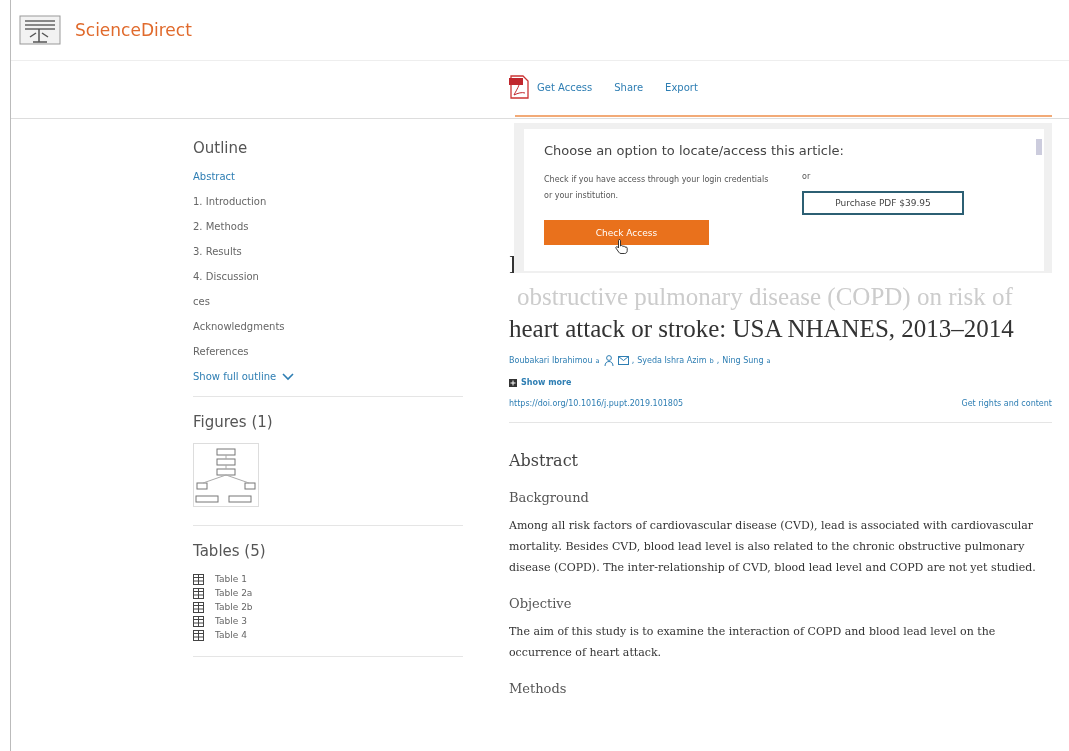  I want to click on brand-name: ScienceDirect, so click(133, 30).